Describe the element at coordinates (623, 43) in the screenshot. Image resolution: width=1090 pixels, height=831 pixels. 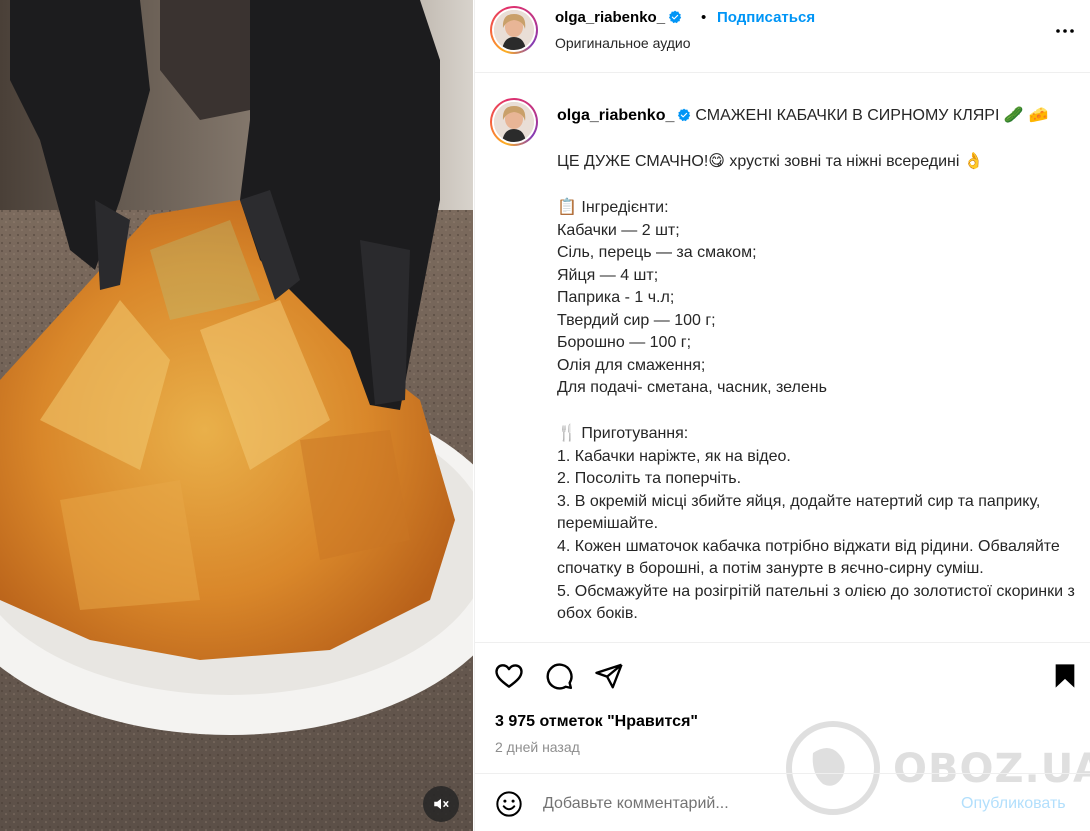
I see `original-audio-link: Оригинальное аудио` at that location.